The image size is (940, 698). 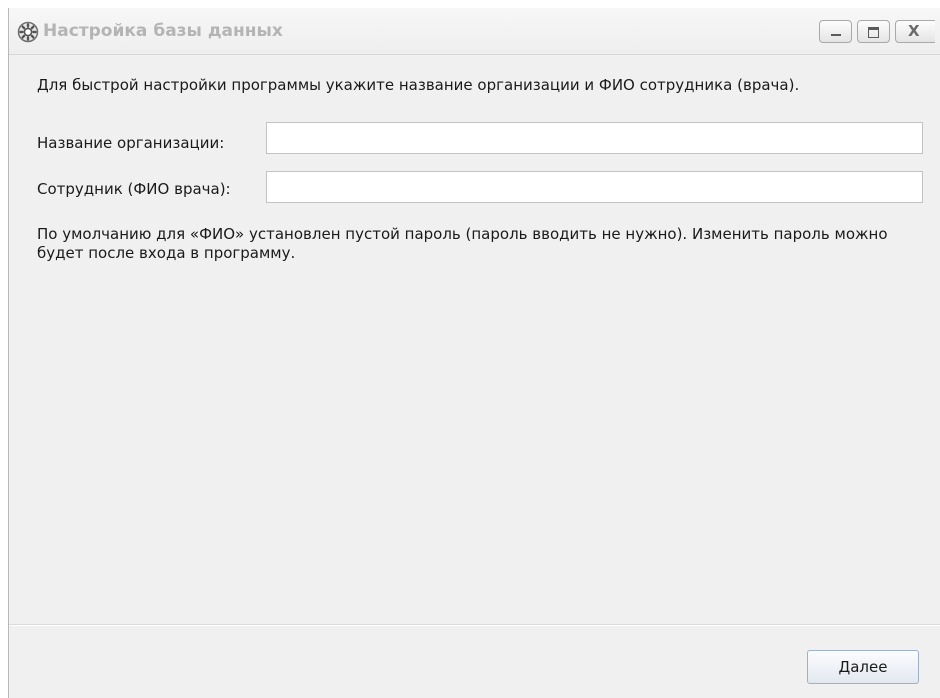 I want to click on maximize-button, so click(x=873, y=31).